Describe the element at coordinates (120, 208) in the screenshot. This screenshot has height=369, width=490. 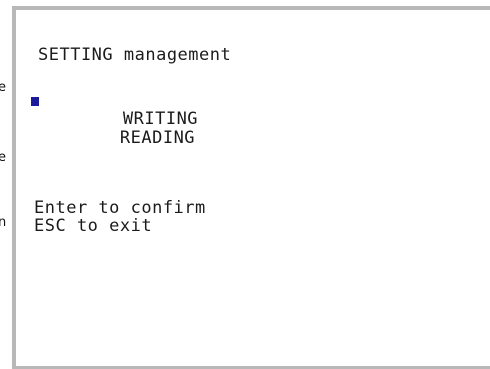
I see `hint-confirm: Enter to confirm` at that location.